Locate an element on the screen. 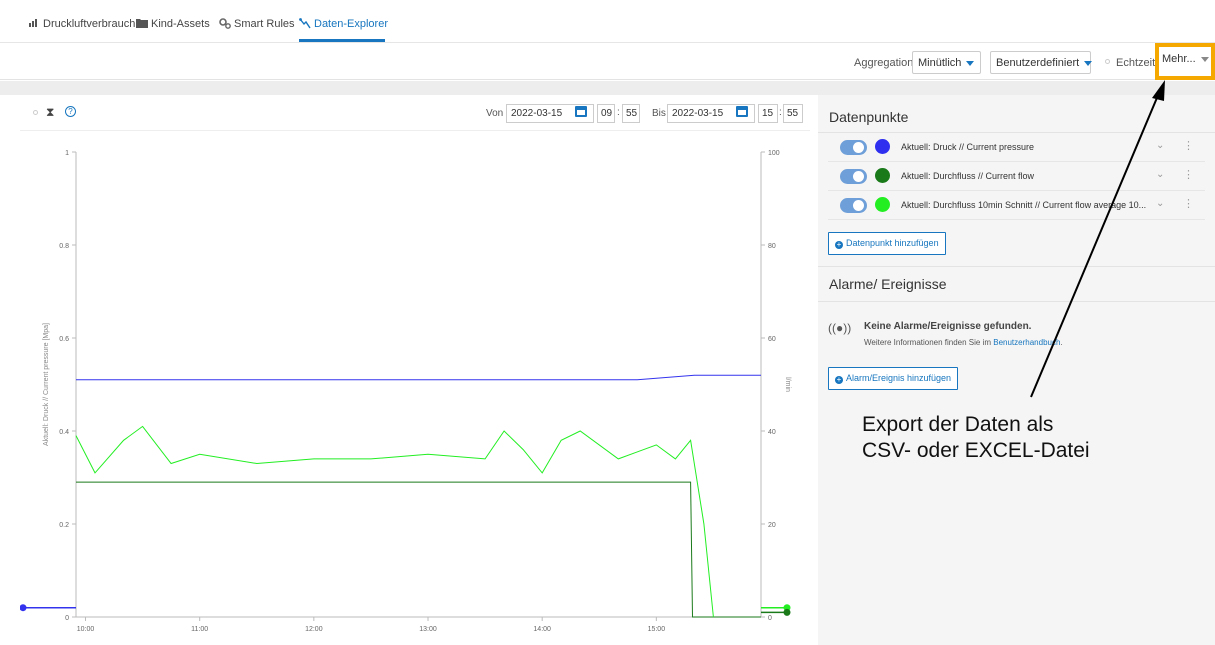 Image resolution: width=1215 pixels, height=645 pixels. data-explorer-icon is located at coordinates (305, 25).